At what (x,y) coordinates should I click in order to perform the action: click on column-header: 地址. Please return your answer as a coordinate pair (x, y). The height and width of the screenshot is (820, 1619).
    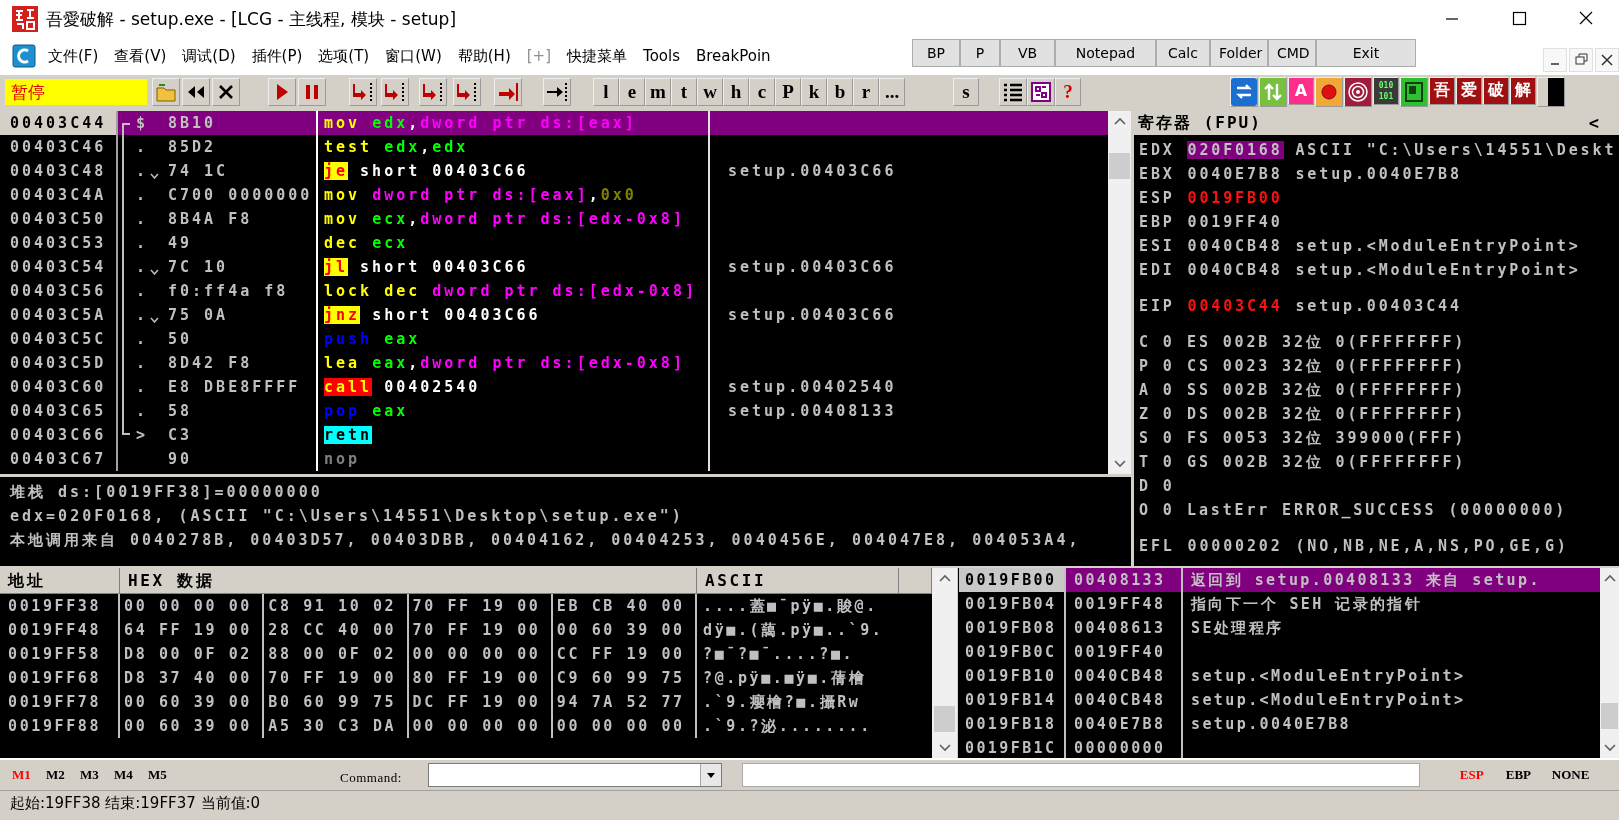
    Looking at the image, I should click on (60, 581).